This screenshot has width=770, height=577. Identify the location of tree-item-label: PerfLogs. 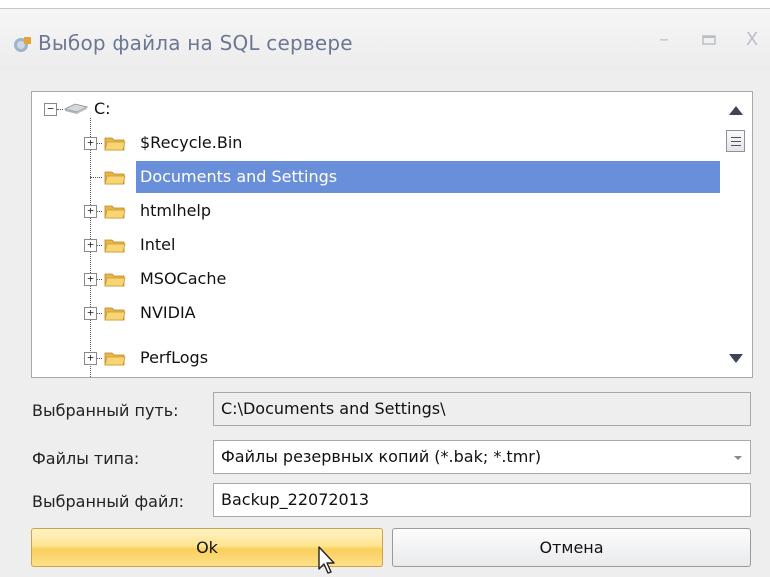
(174, 357).